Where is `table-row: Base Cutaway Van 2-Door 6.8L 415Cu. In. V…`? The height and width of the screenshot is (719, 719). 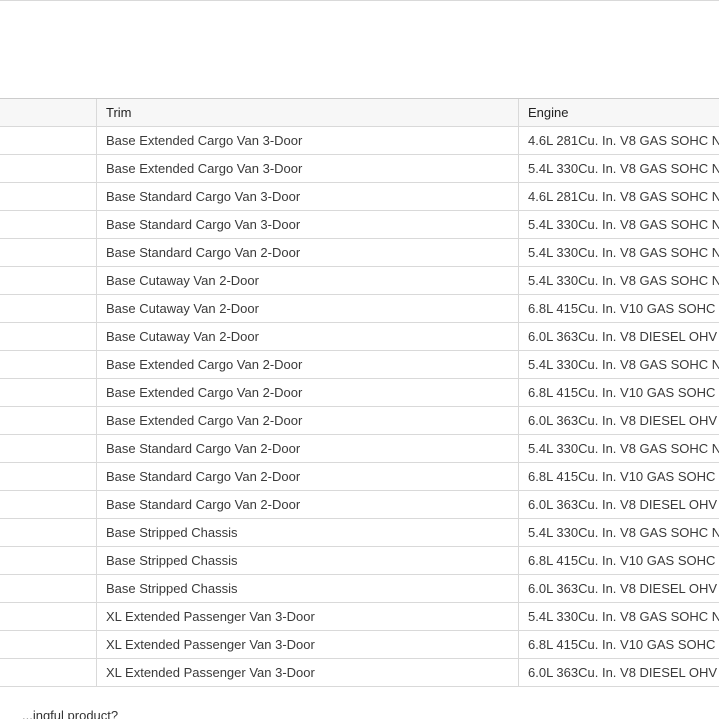
table-row: Base Cutaway Van 2-Door 6.8L 415Cu. In. V… is located at coordinates (359, 308).